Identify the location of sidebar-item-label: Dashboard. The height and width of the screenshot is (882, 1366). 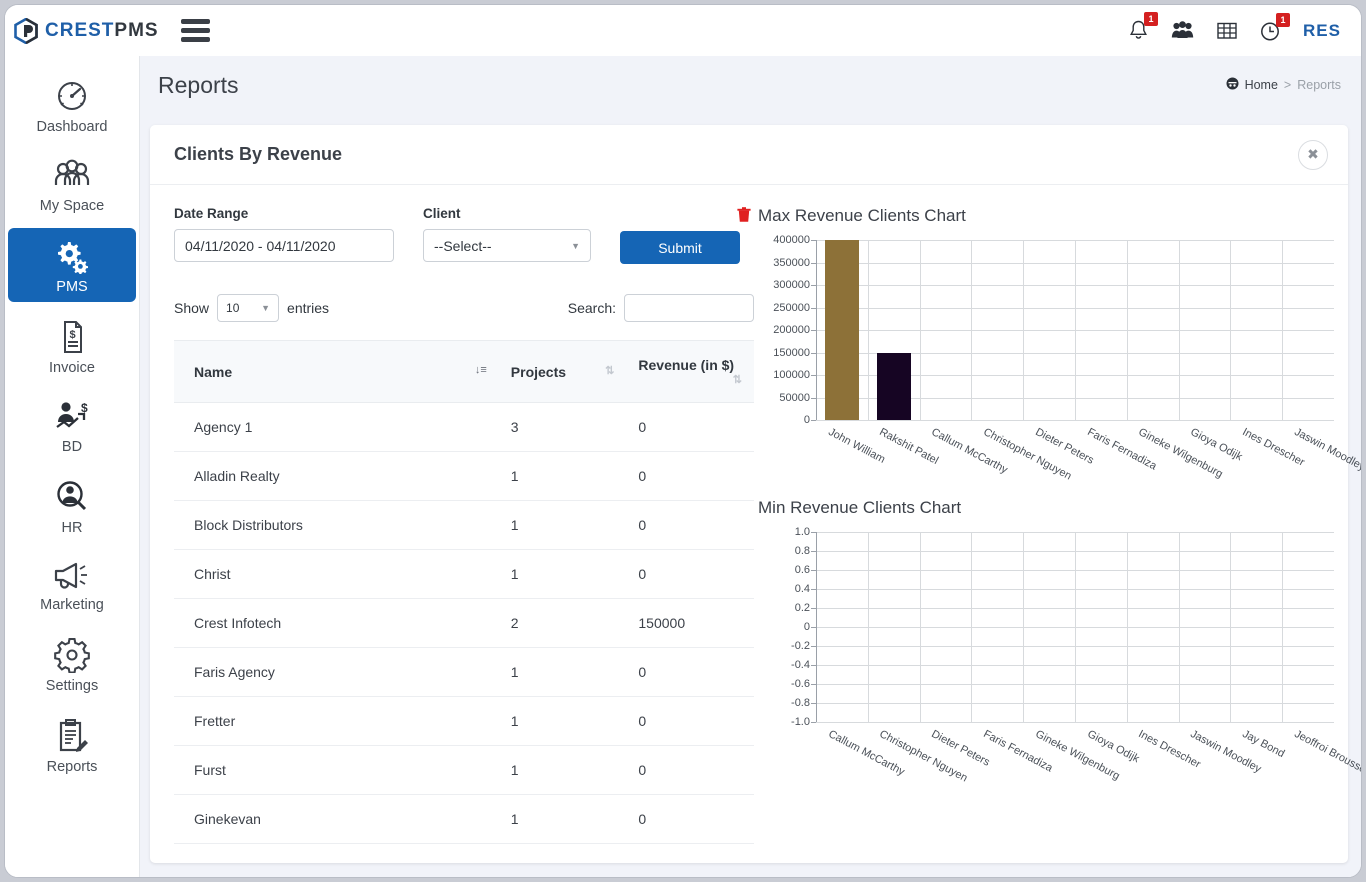
(72, 127).